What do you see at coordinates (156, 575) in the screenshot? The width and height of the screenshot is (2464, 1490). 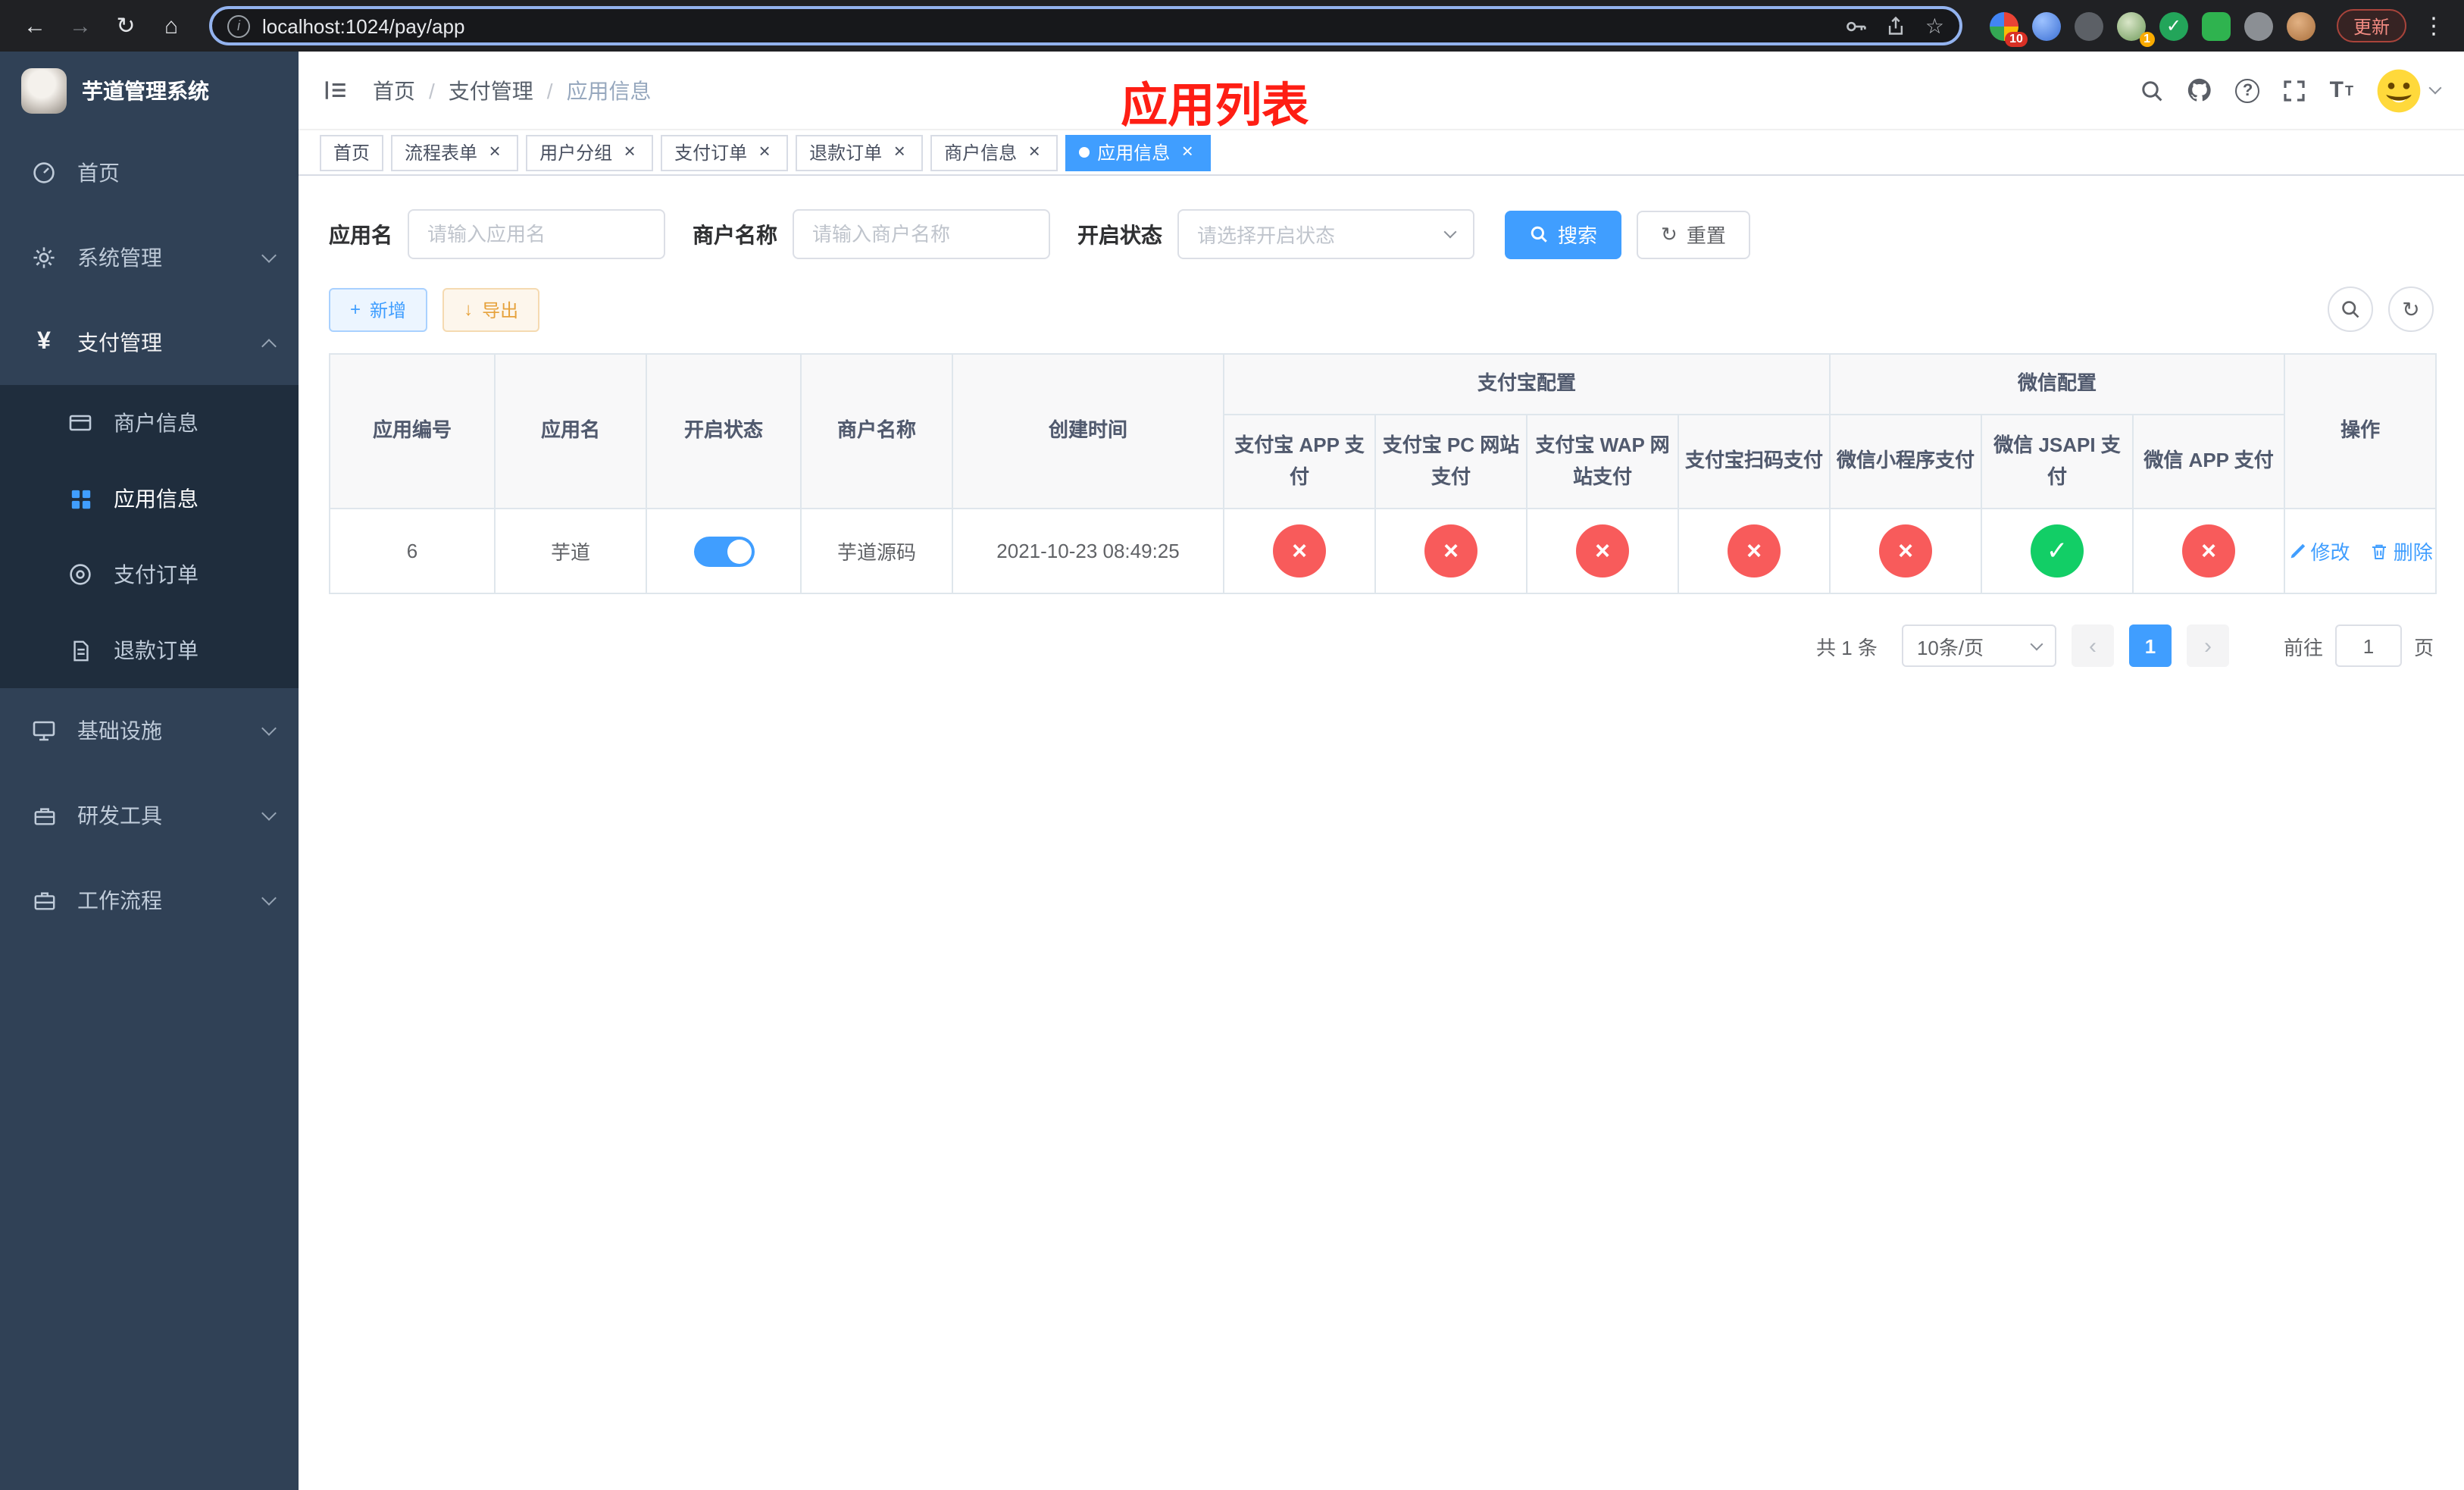 I see `sidebar-item-label: 支付订单` at bounding box center [156, 575].